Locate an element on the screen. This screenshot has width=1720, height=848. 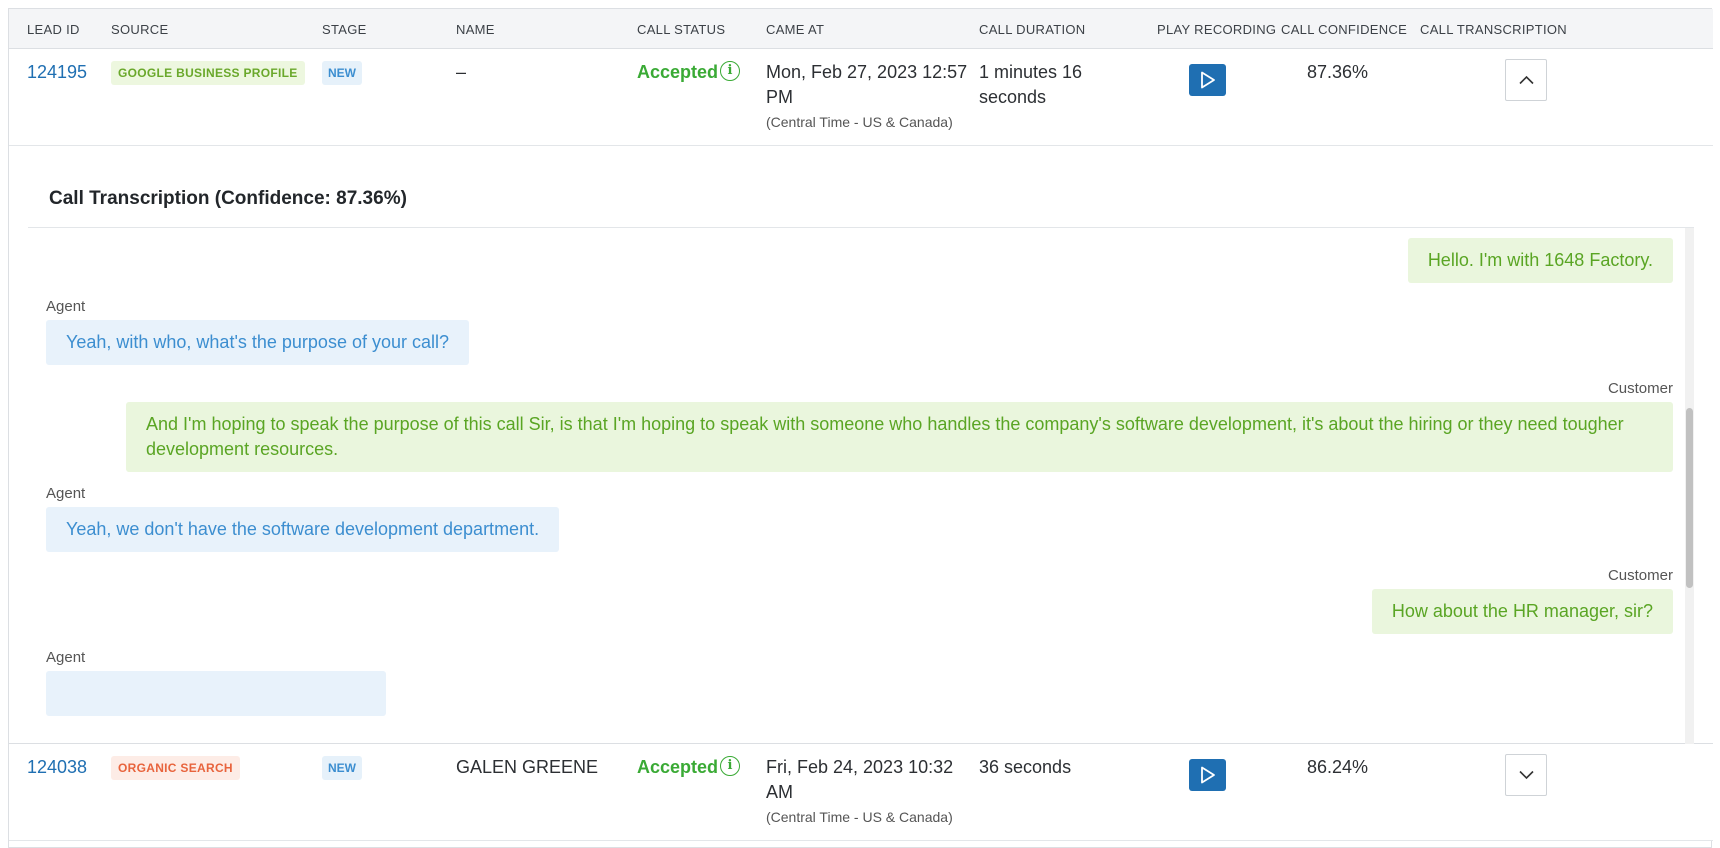
collapse-transcription-button is located at coordinates (1526, 80).